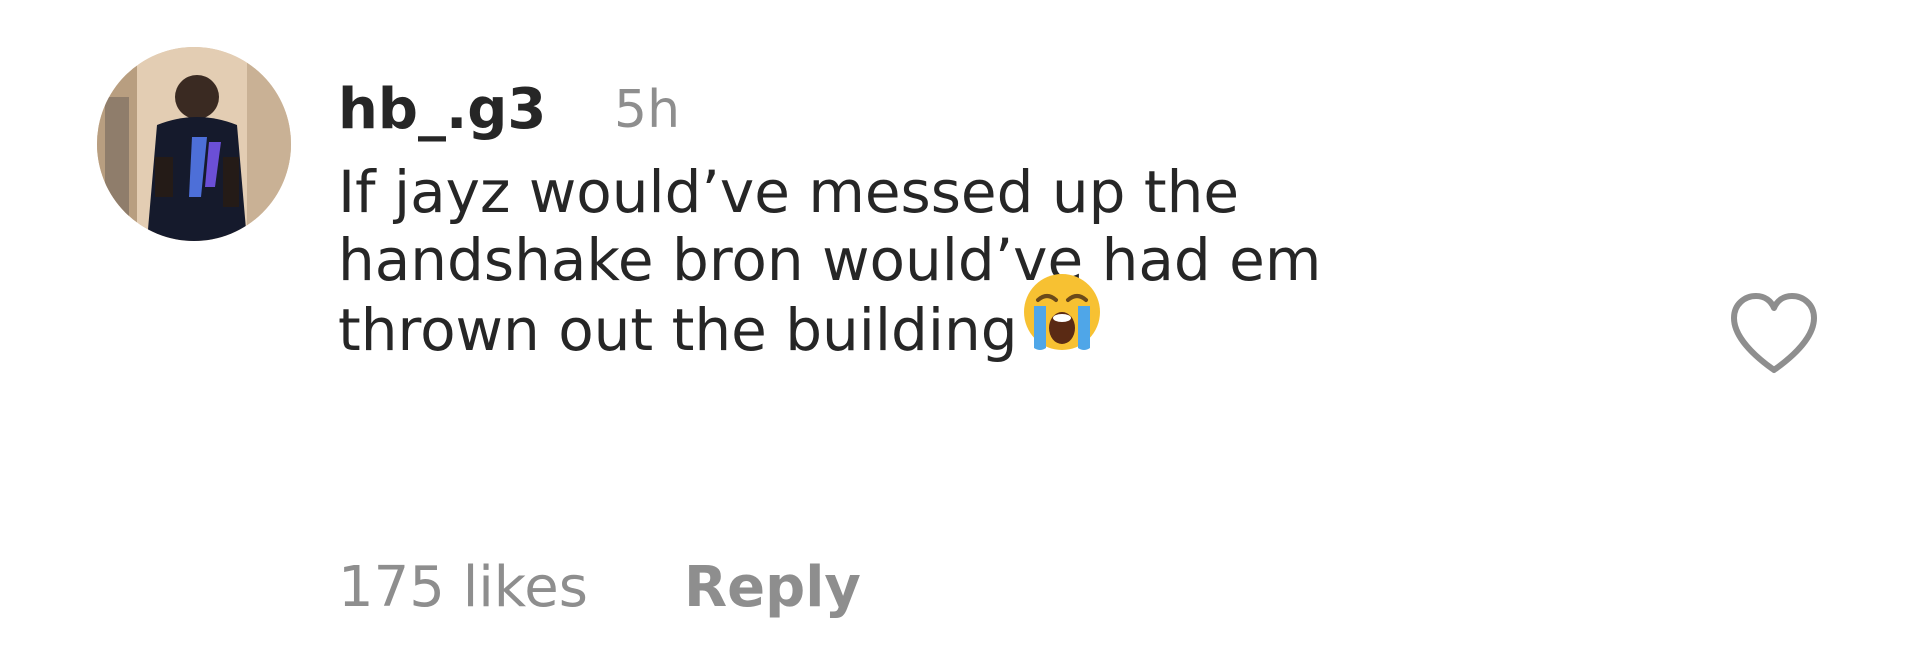  I want to click on avatar, so click(194, 144).